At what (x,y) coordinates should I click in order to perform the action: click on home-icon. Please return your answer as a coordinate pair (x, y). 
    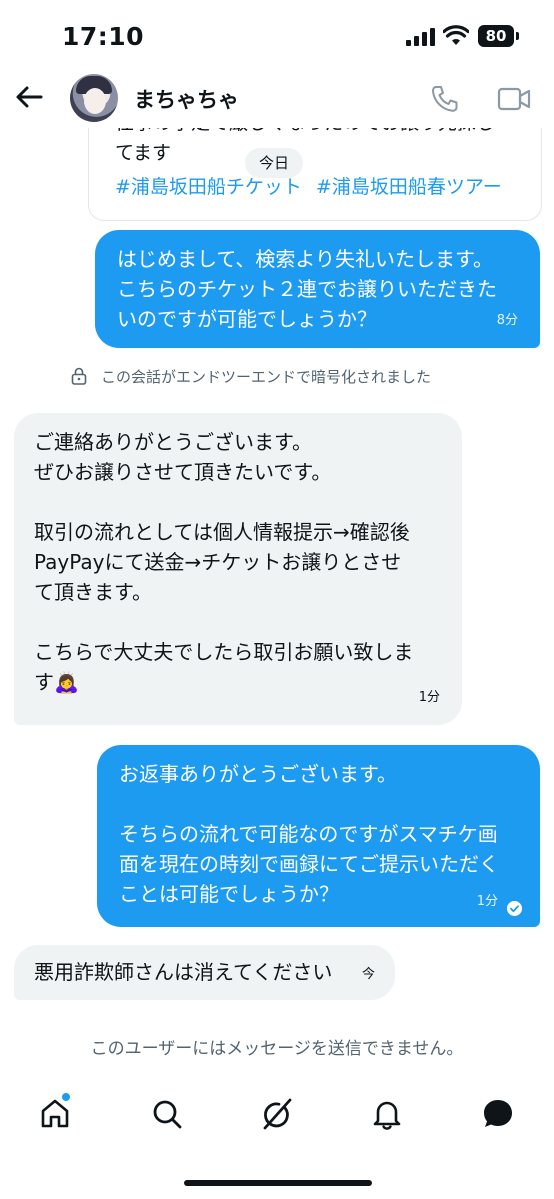
    Looking at the image, I should click on (55, 1114).